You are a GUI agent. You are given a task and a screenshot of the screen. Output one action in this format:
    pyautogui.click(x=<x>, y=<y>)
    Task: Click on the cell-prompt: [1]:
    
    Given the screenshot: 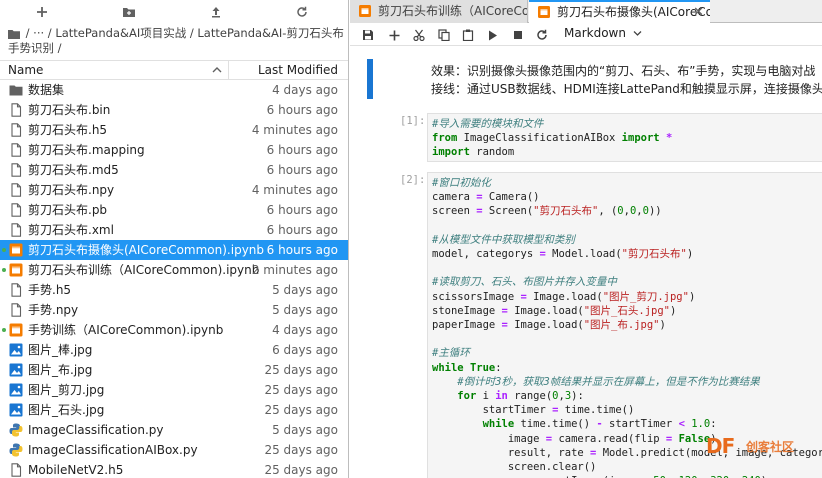 What is the action you would take?
    pyautogui.click(x=413, y=121)
    